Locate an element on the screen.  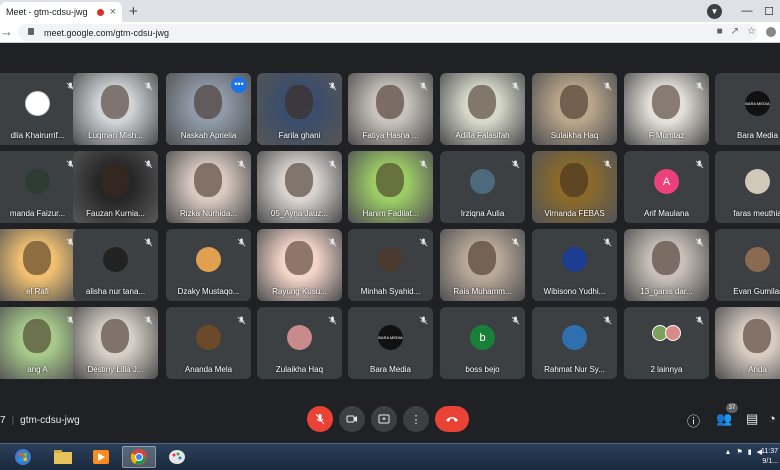
participant-name: el Rafi is located at coordinates (37, 291).